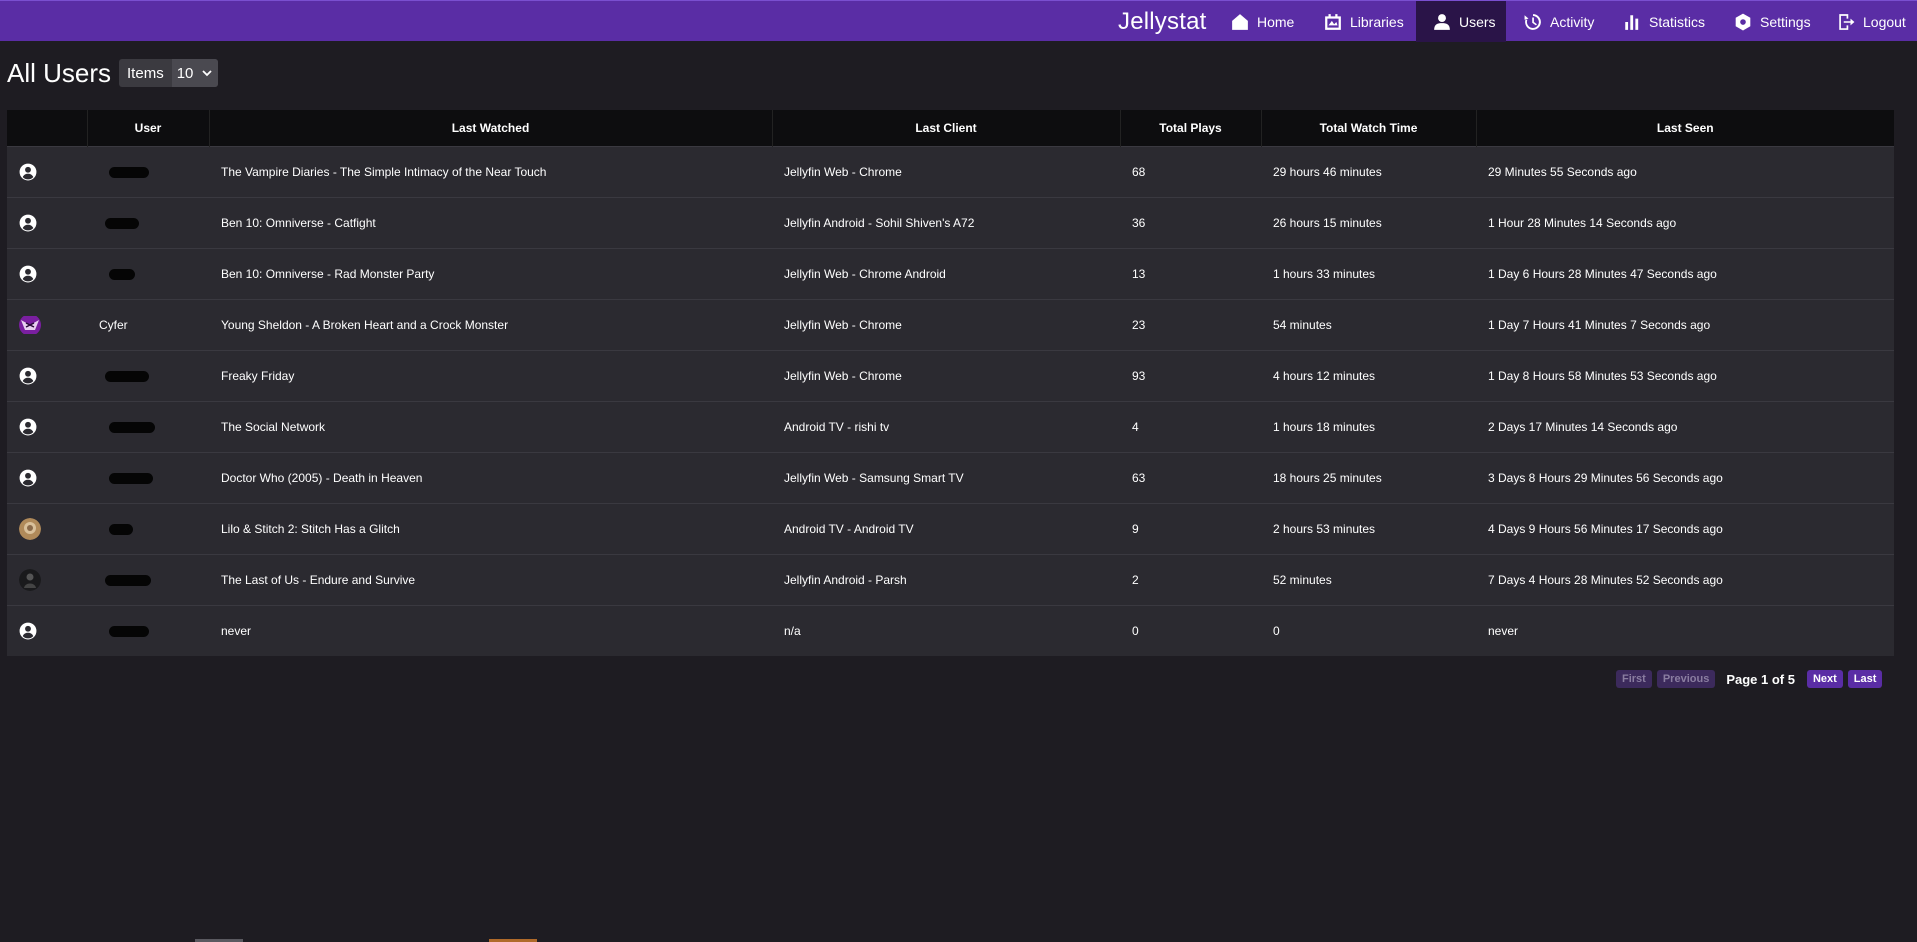  I want to click on column-header-total-watch-time: Total Watch Time, so click(1369, 128).